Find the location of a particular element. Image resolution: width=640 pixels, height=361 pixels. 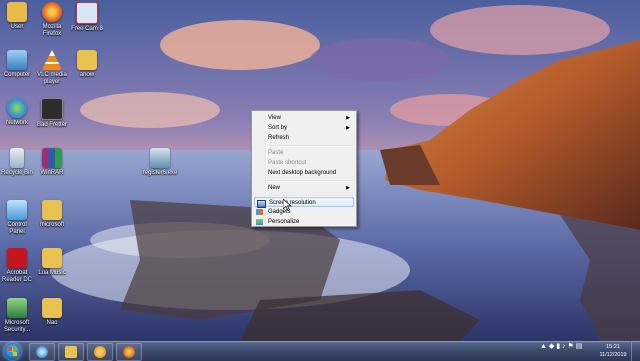

gadgets-icon is located at coordinates (259, 212).